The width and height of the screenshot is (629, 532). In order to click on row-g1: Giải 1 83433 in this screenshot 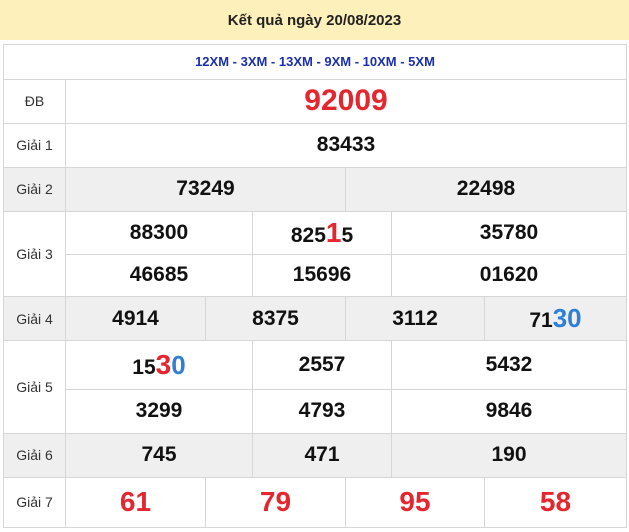, I will do `click(315, 145)`.